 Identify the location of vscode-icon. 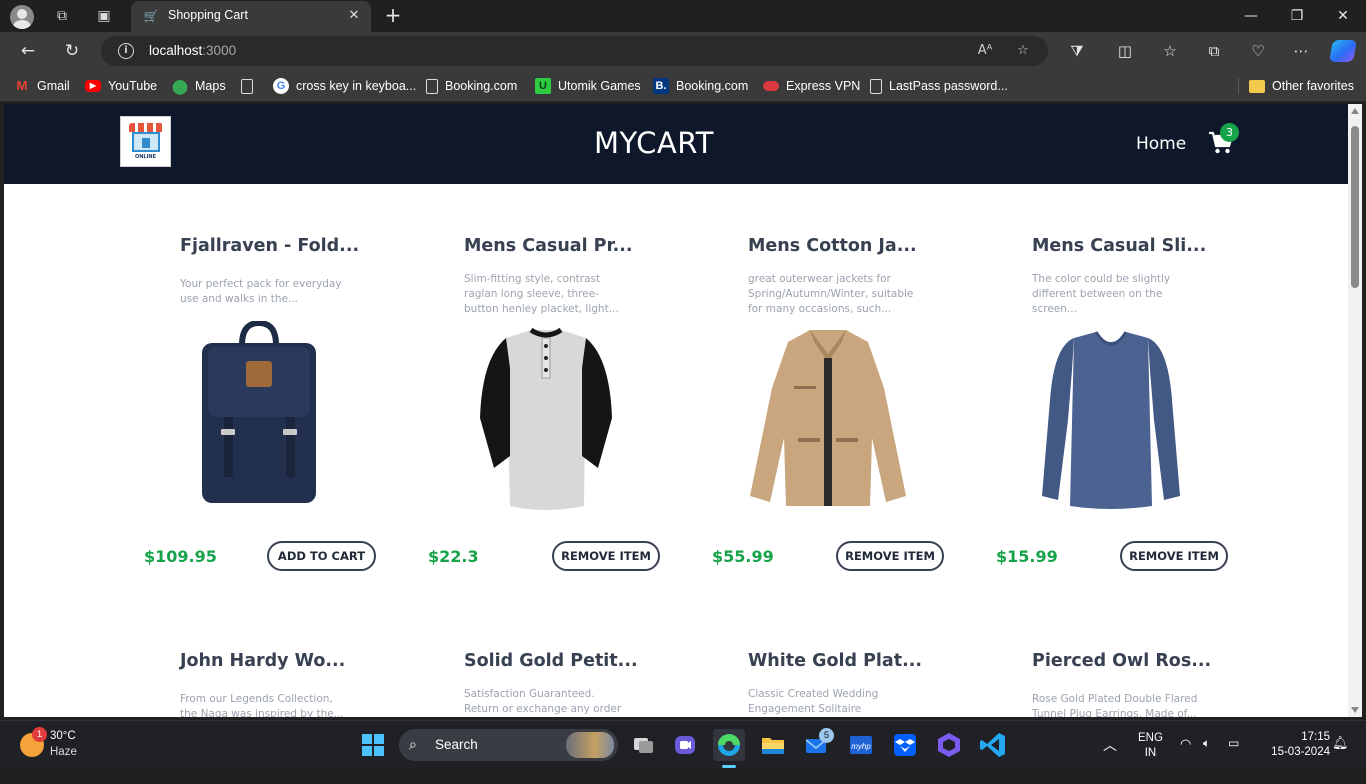
(993, 745).